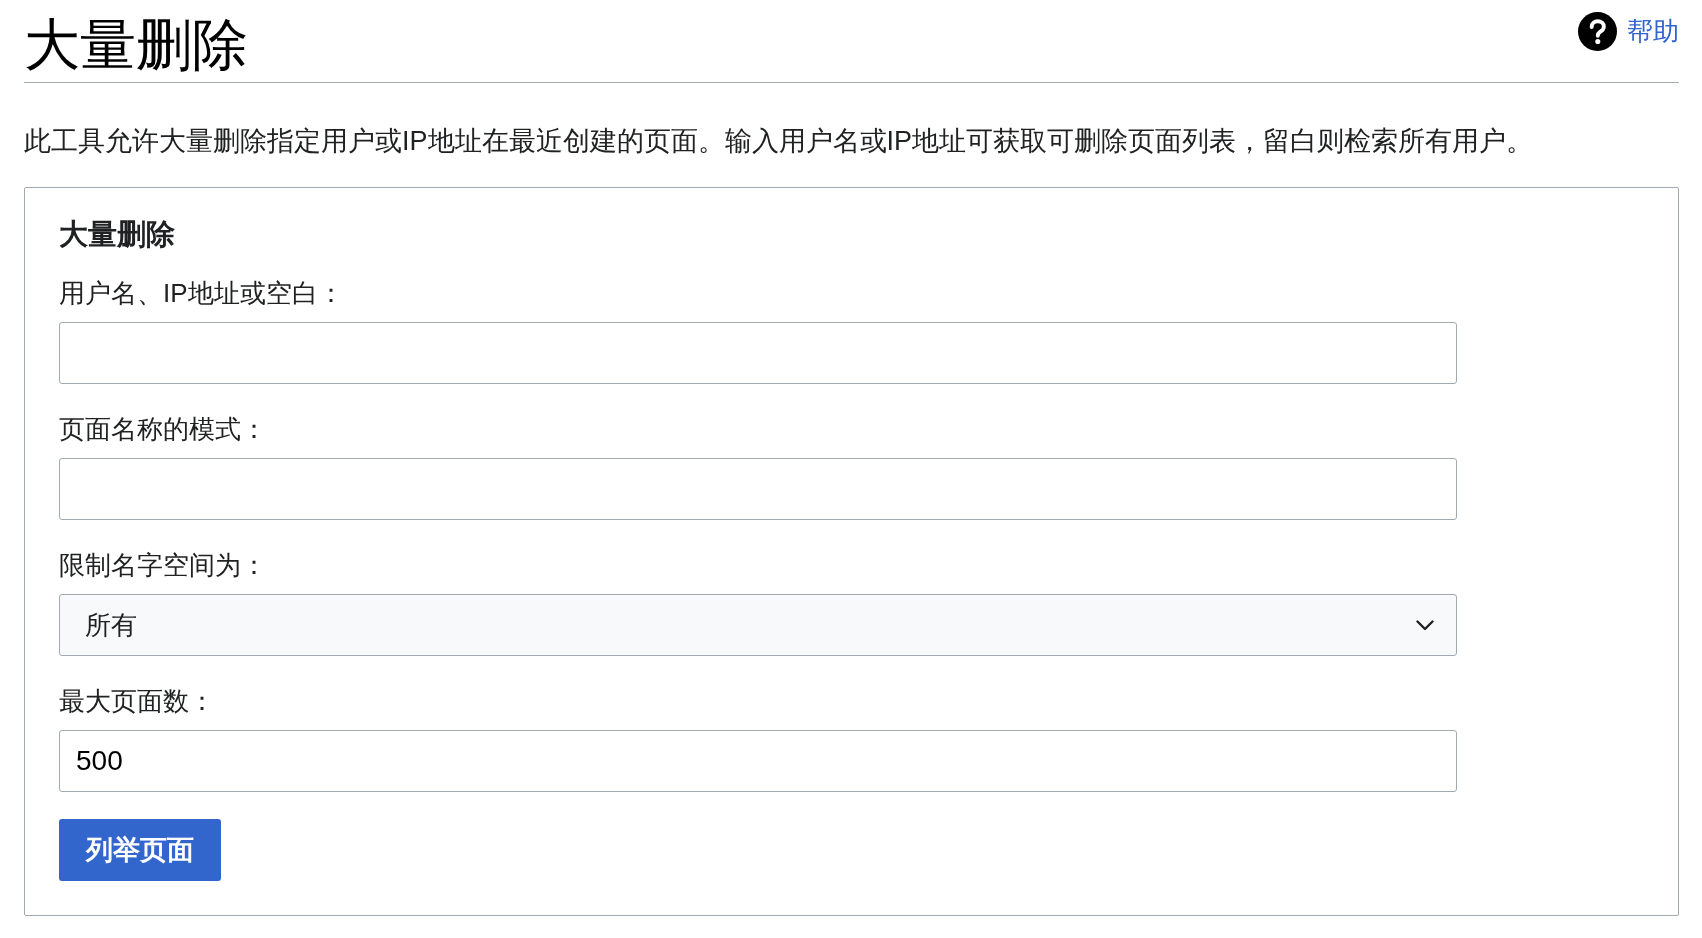  Describe the element at coordinates (202, 293) in the screenshot. I see `field-label: 用户名、IP地址或空白：` at that location.